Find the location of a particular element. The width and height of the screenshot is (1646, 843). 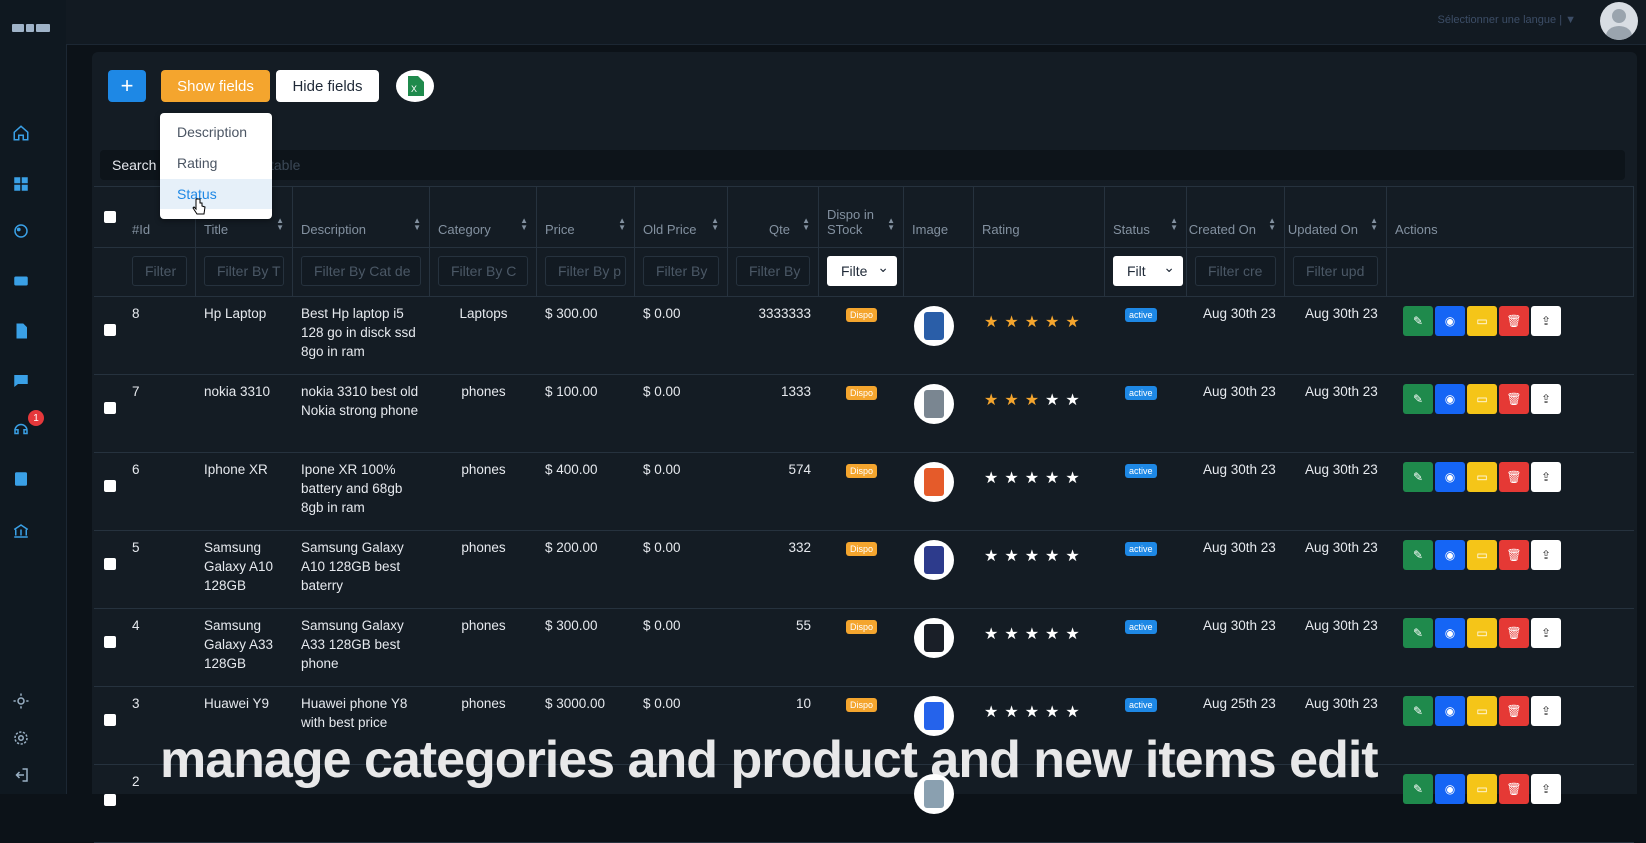

column-header: Created On ▲ ▼ is located at coordinates (1236, 217).